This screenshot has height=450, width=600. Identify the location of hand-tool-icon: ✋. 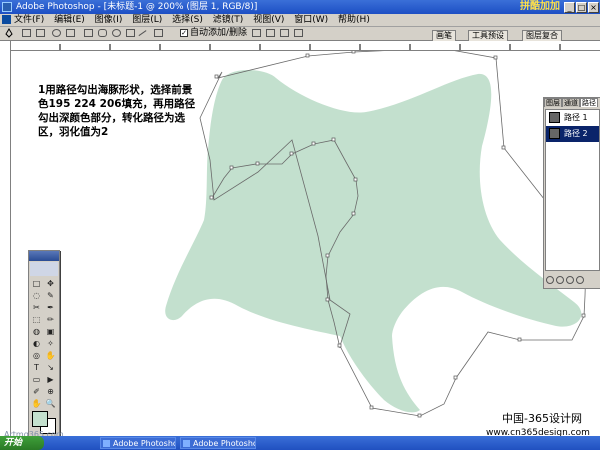
(36, 403).